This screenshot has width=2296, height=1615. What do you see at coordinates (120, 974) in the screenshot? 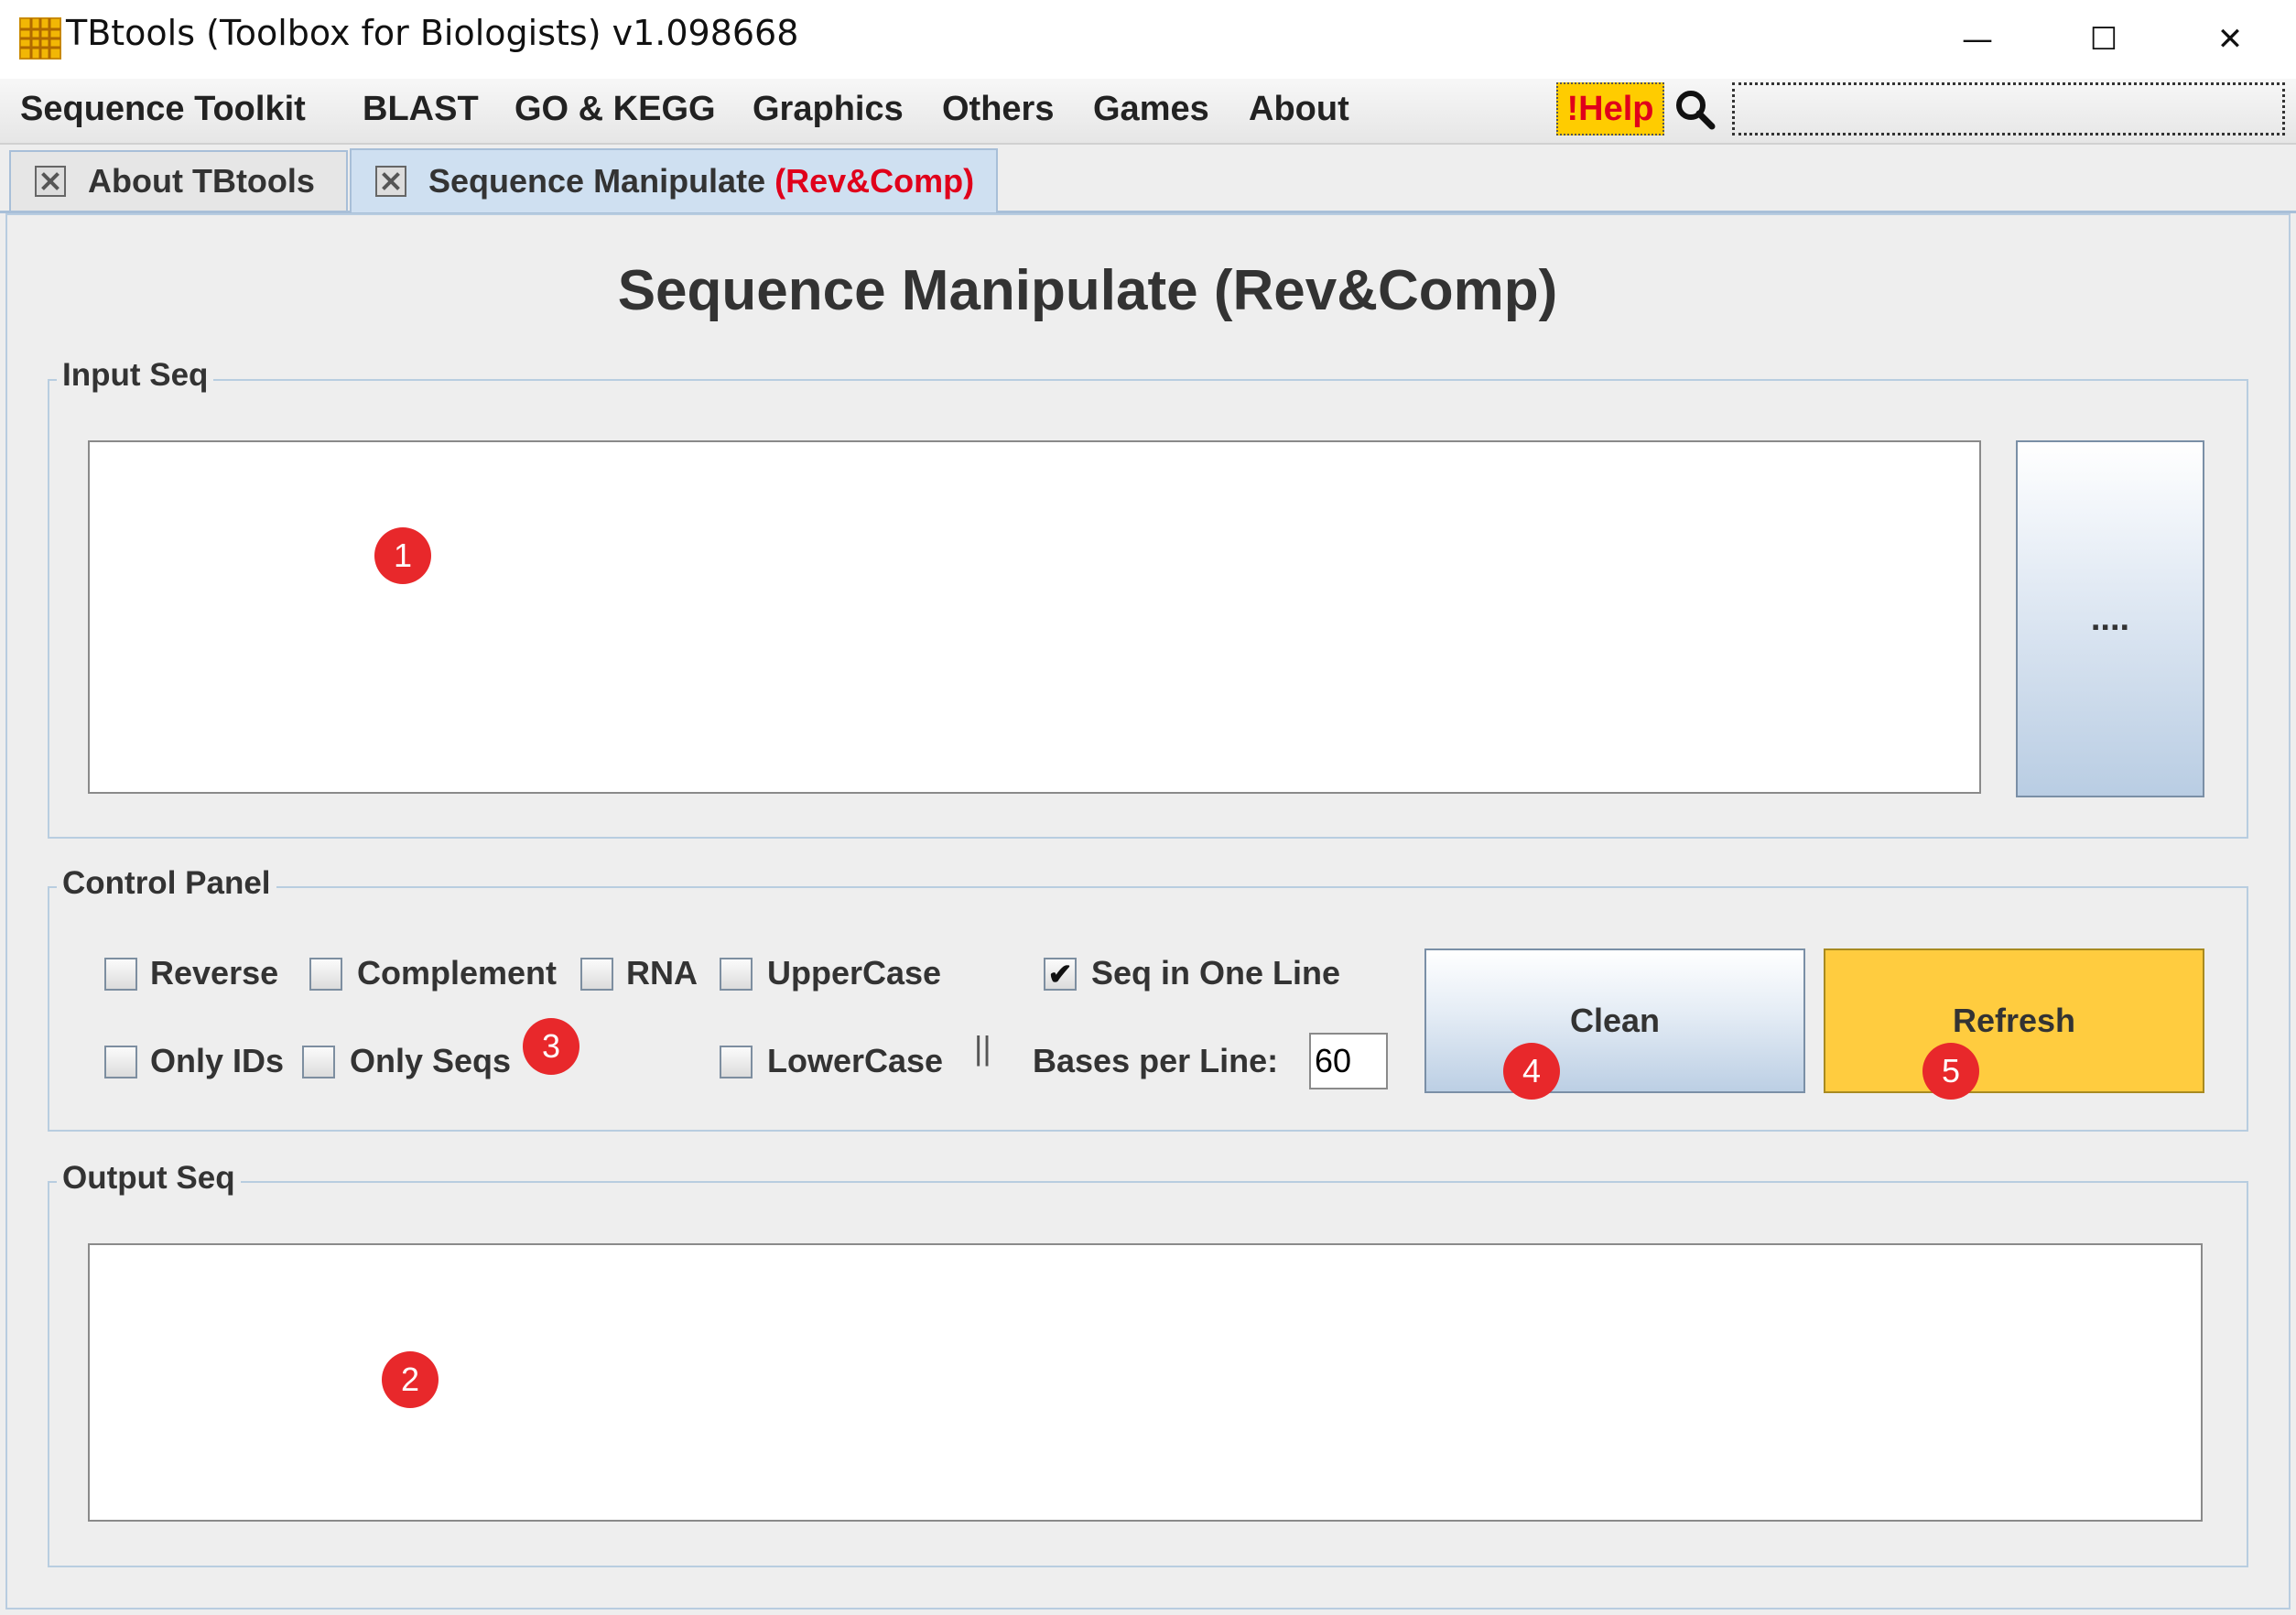
I see `reverse-checkbox` at bounding box center [120, 974].